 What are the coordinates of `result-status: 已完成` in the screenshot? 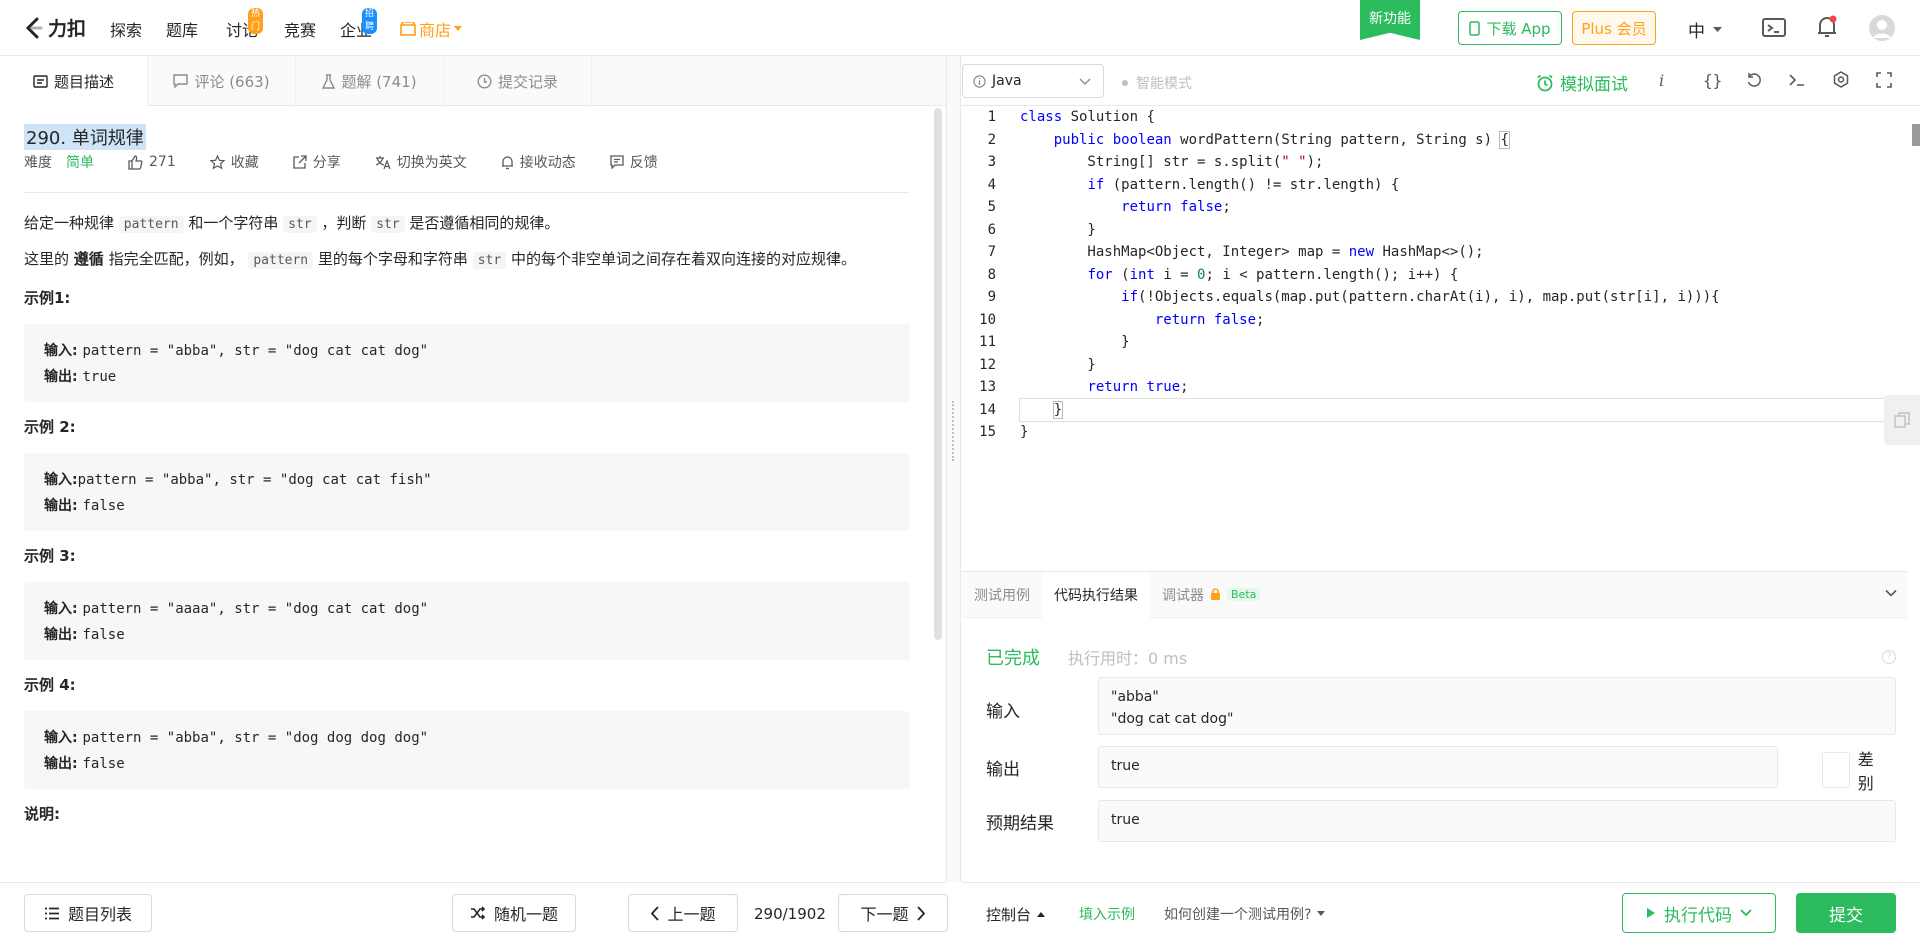 It's located at (1013, 658).